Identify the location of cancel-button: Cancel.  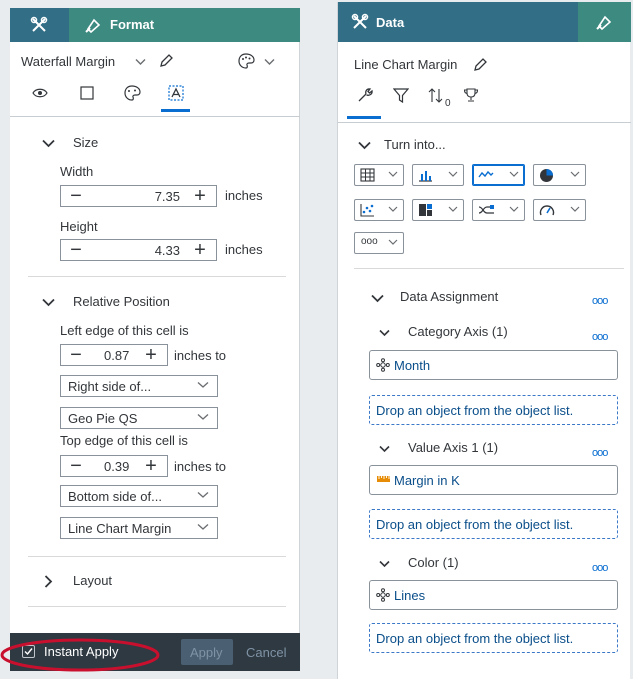
(266, 652).